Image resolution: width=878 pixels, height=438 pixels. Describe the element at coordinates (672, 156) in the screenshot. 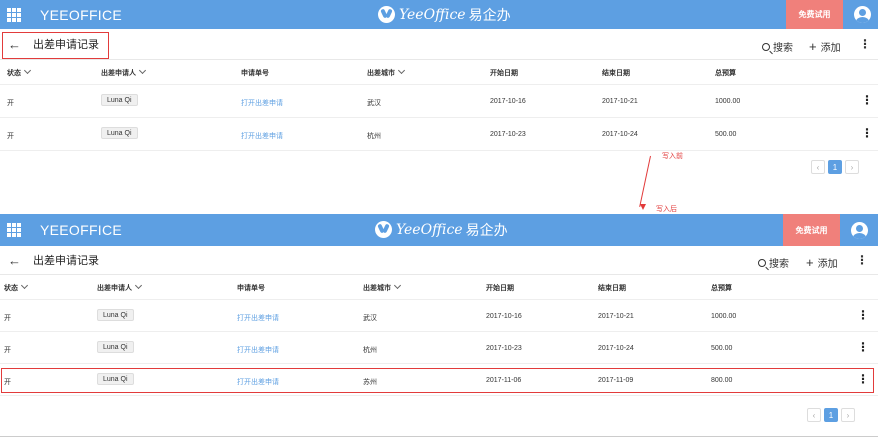

I see `before-label: 写入前` at that location.